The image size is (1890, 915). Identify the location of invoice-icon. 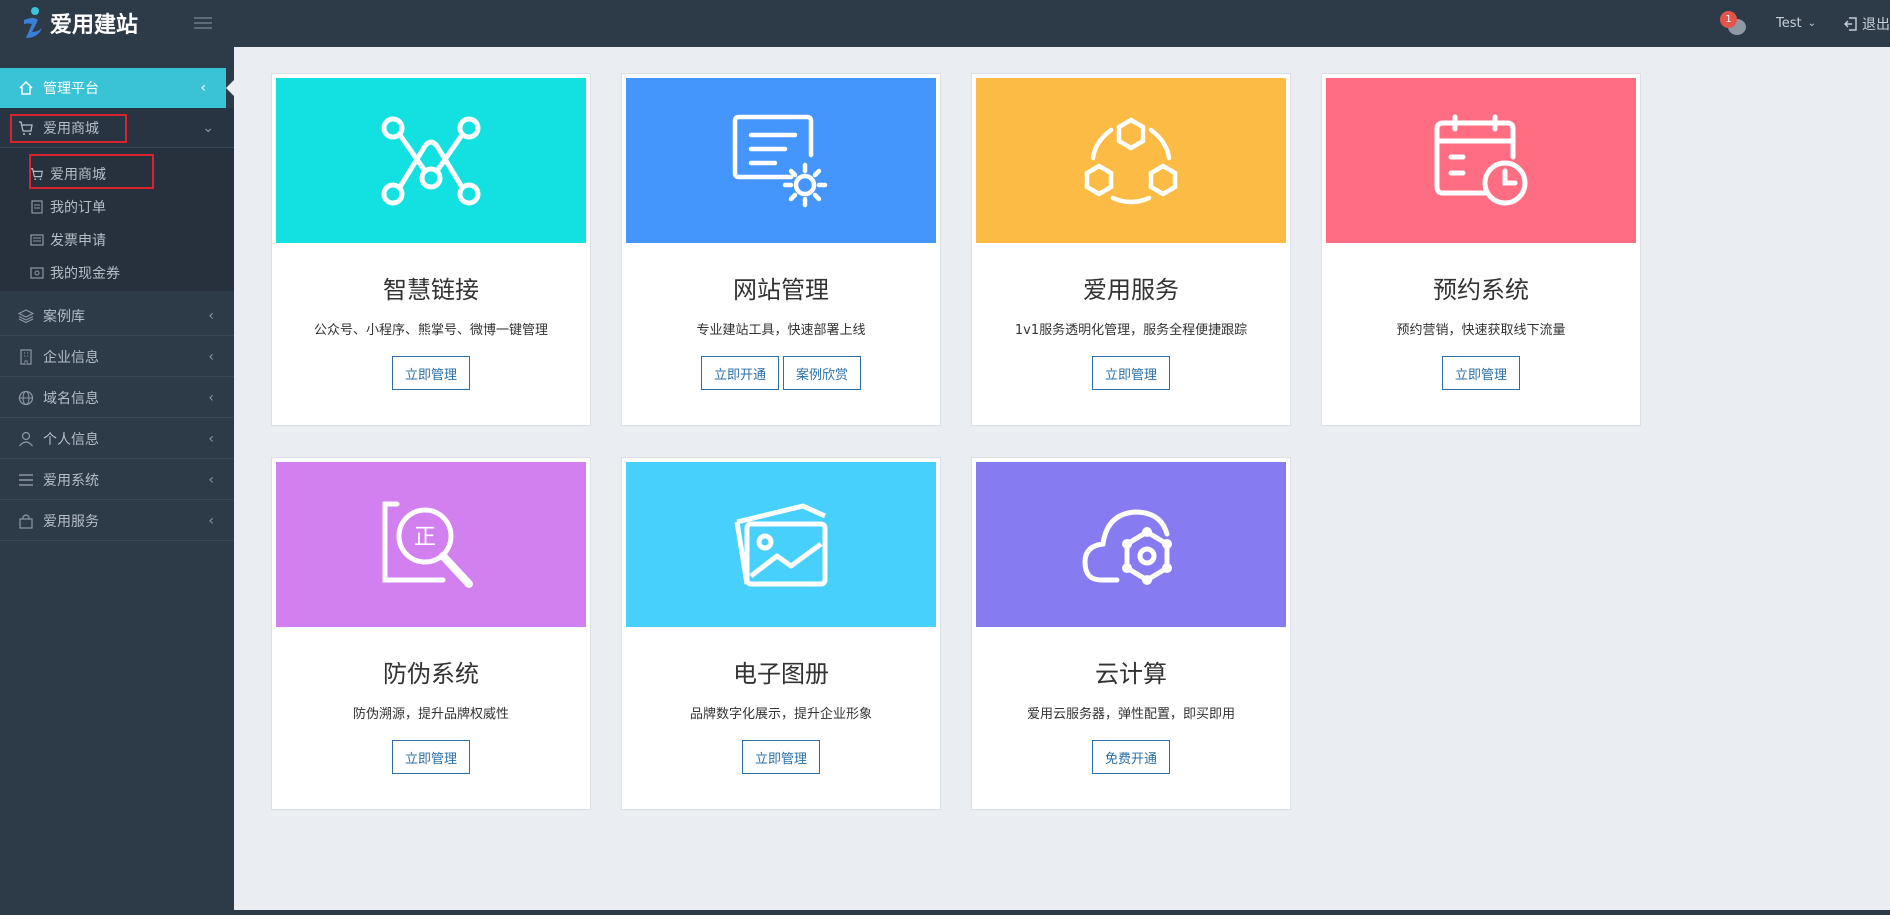
(37, 240).